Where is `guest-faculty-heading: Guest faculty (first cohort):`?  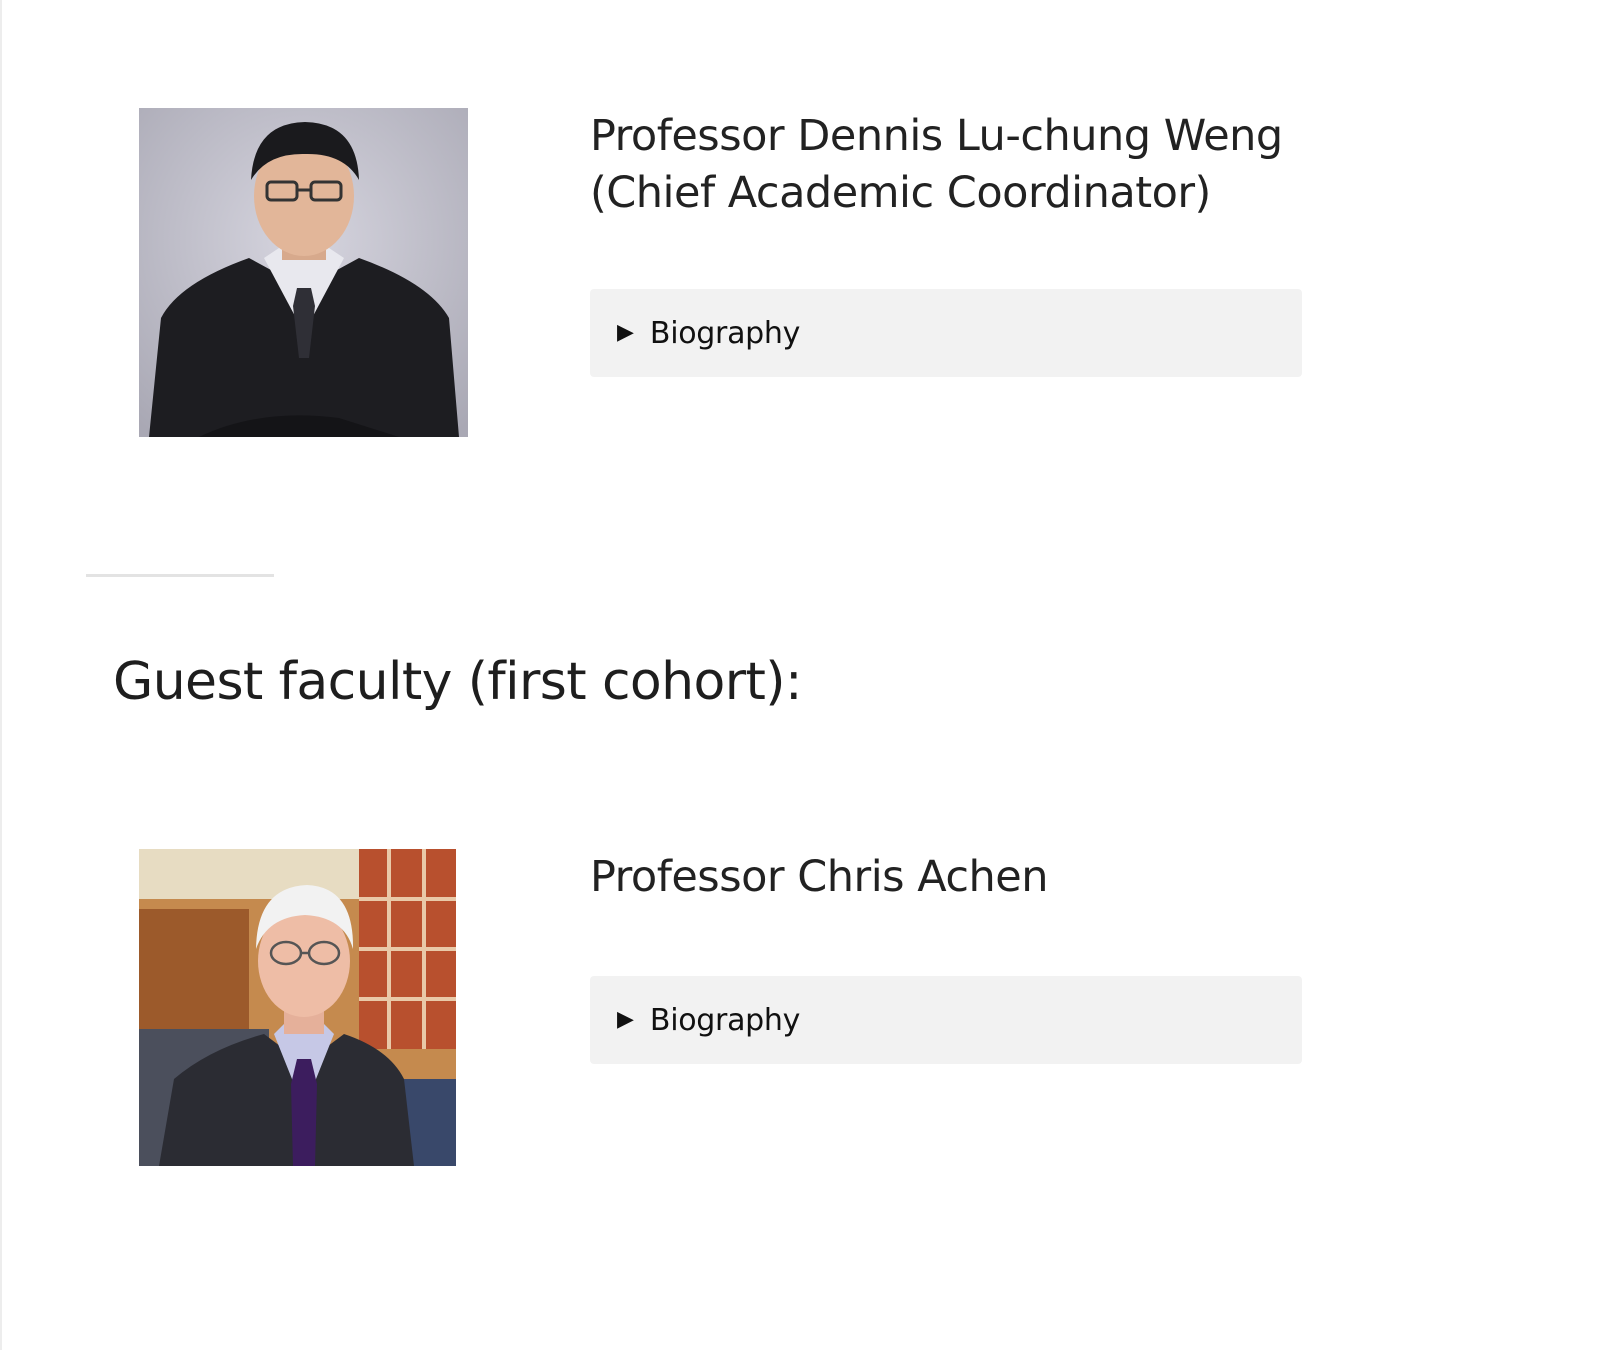
guest-faculty-heading: Guest faculty (first cohort): is located at coordinates (458, 682).